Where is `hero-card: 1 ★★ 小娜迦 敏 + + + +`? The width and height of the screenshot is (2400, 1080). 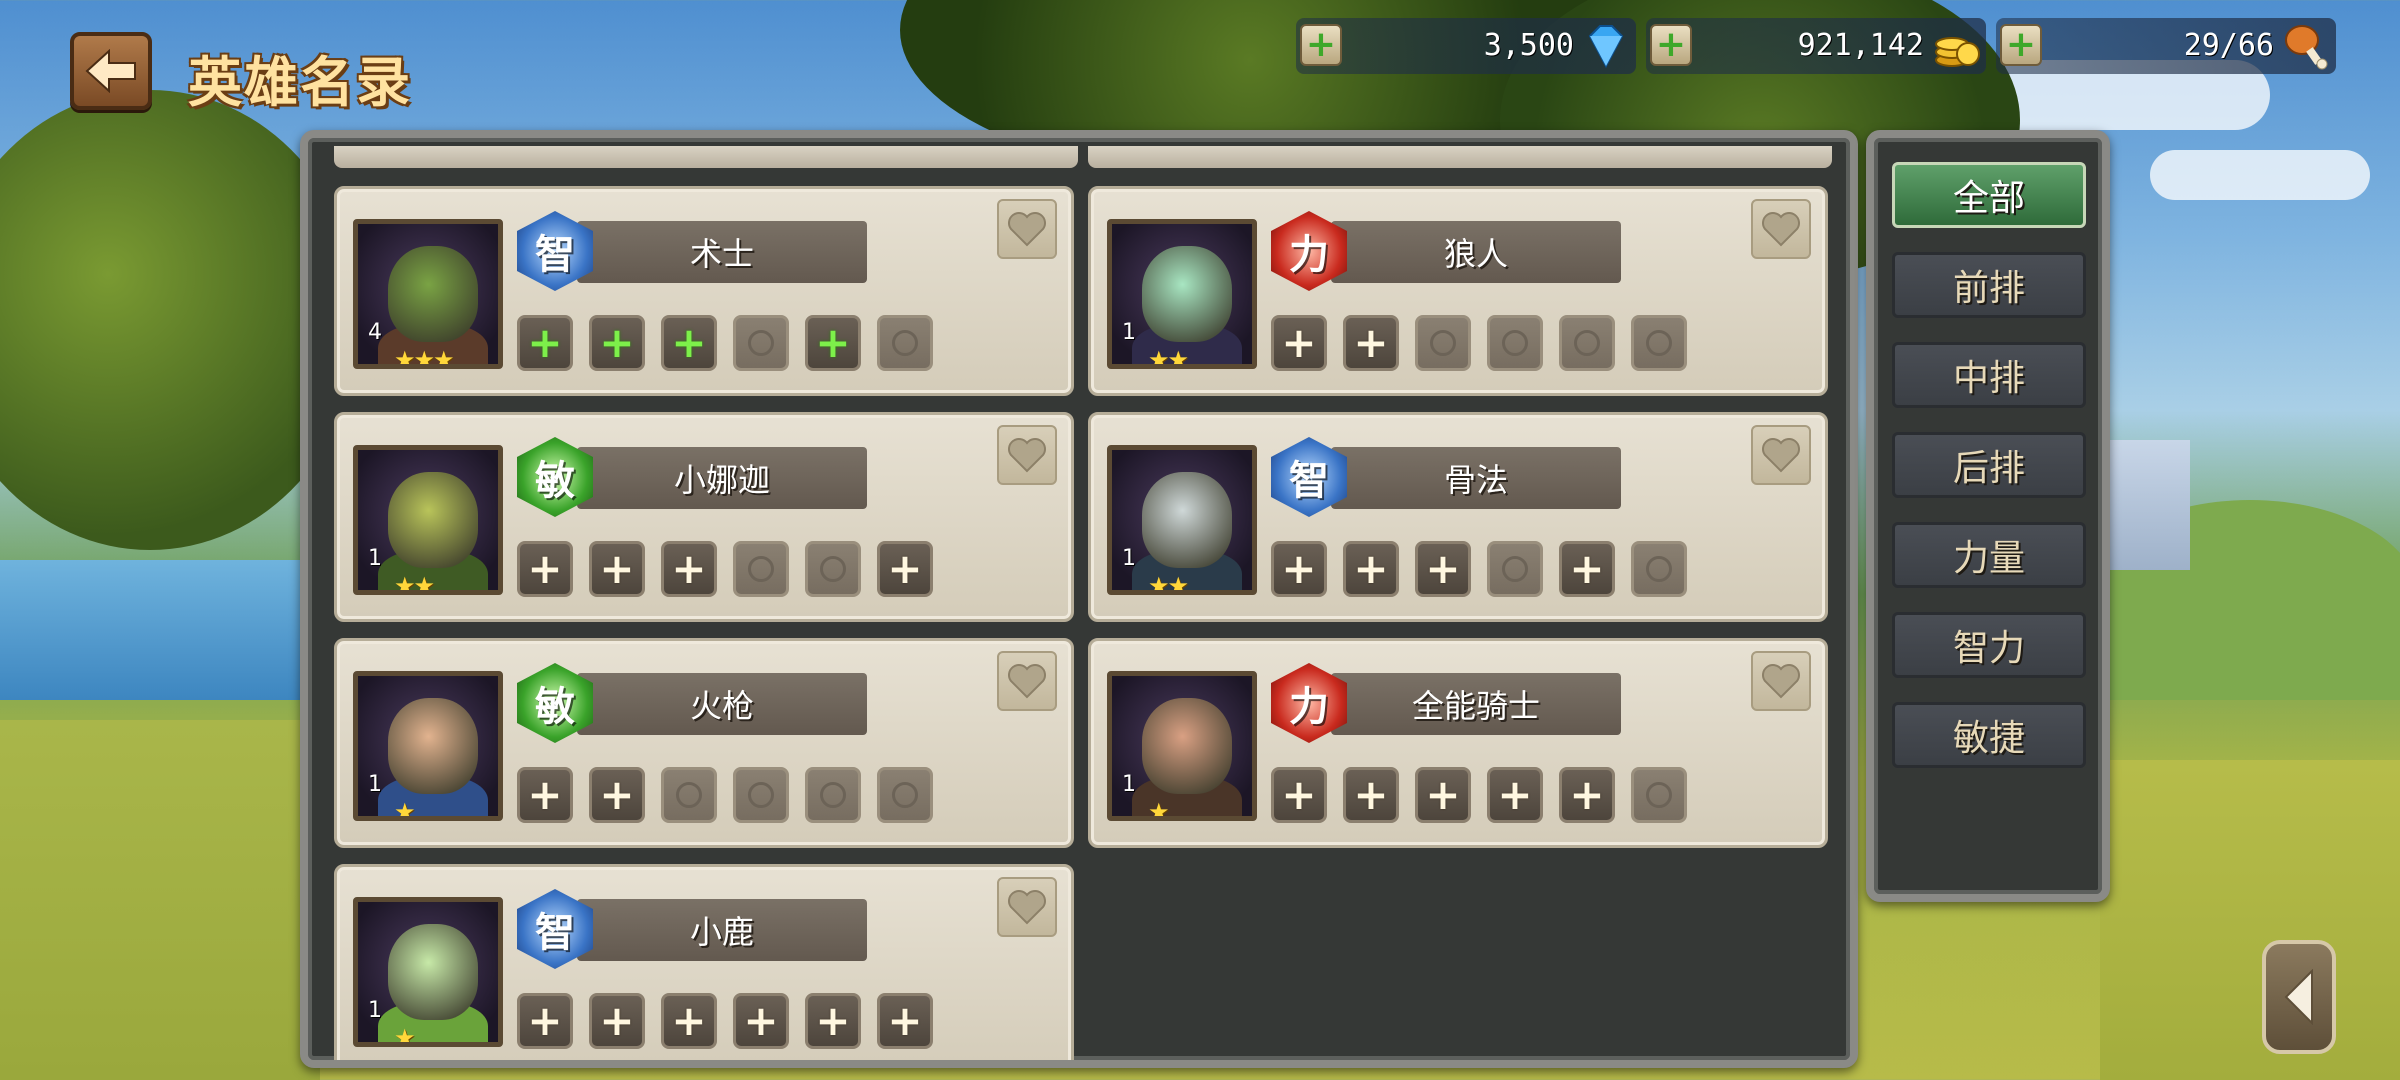
hero-card: 1 ★★ 小娜迦 敏 + + + + is located at coordinates (704, 517).